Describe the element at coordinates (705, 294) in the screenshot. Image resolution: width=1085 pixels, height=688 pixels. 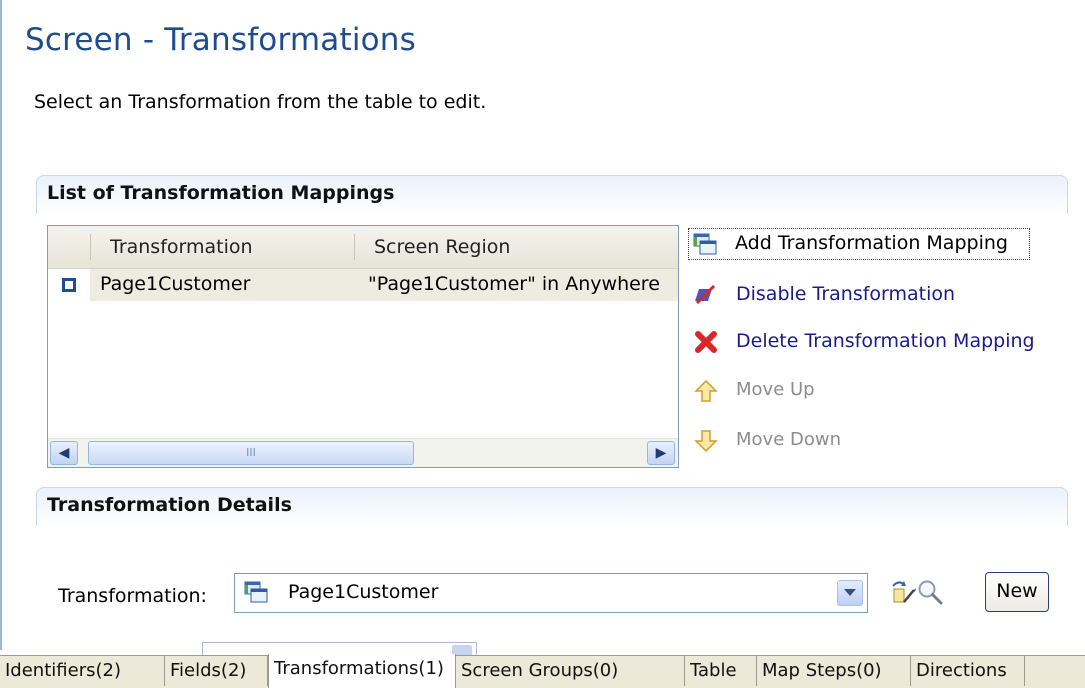
I see `disable-icon` at that location.